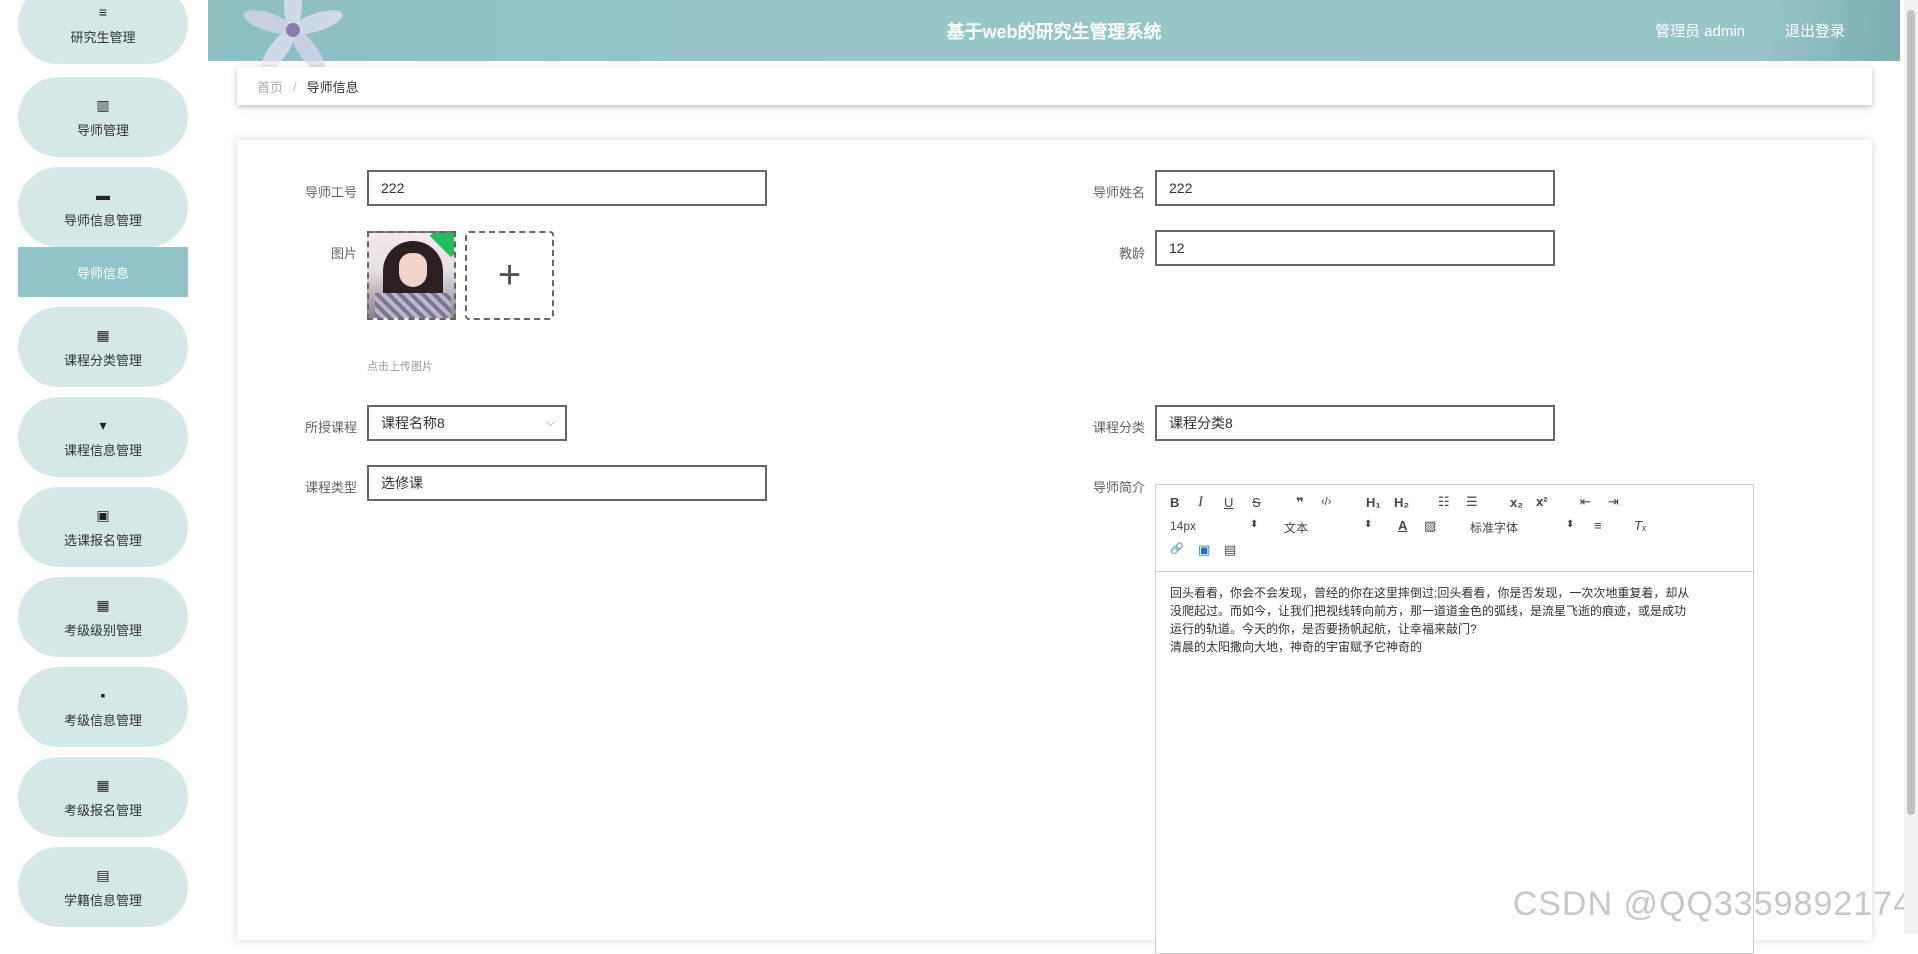  Describe the element at coordinates (567, 483) in the screenshot. I see `course-type-input: 选修课` at that location.